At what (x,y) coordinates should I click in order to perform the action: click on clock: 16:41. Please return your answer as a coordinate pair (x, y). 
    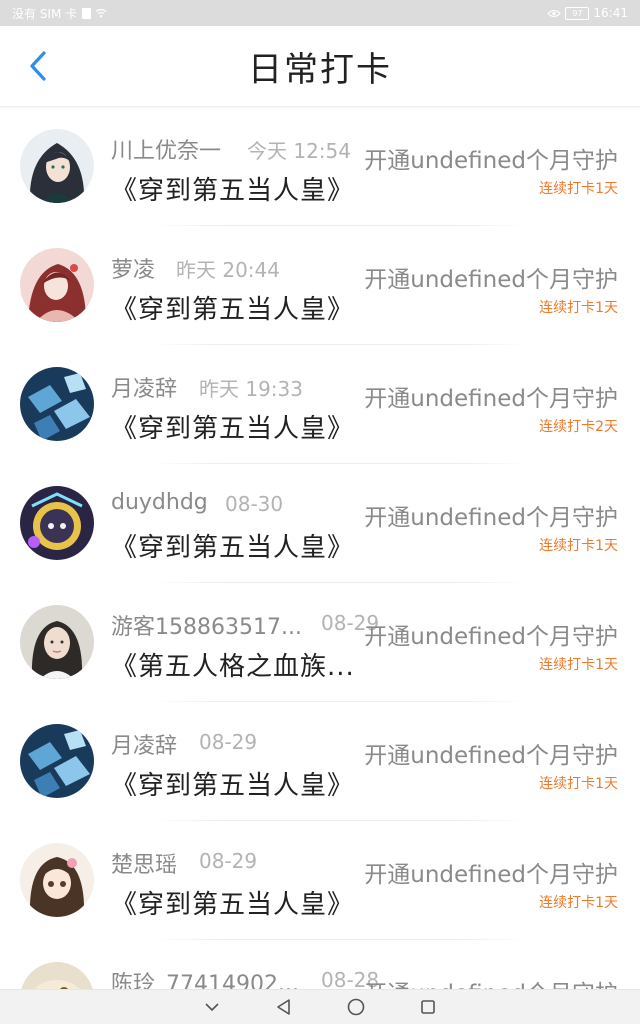
    Looking at the image, I should click on (610, 13).